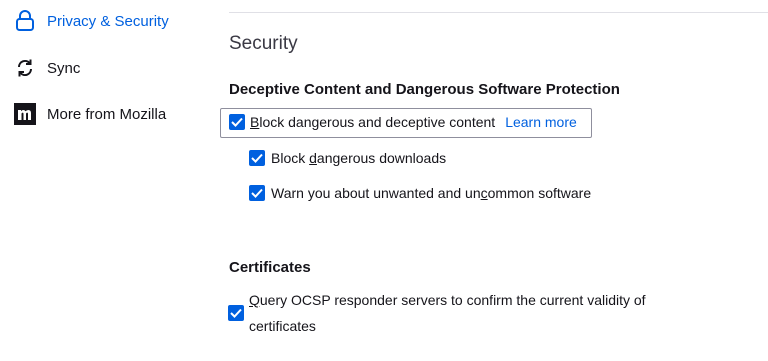 The image size is (768, 361). I want to click on warn-unwanted-software-checkbox, so click(257, 193).